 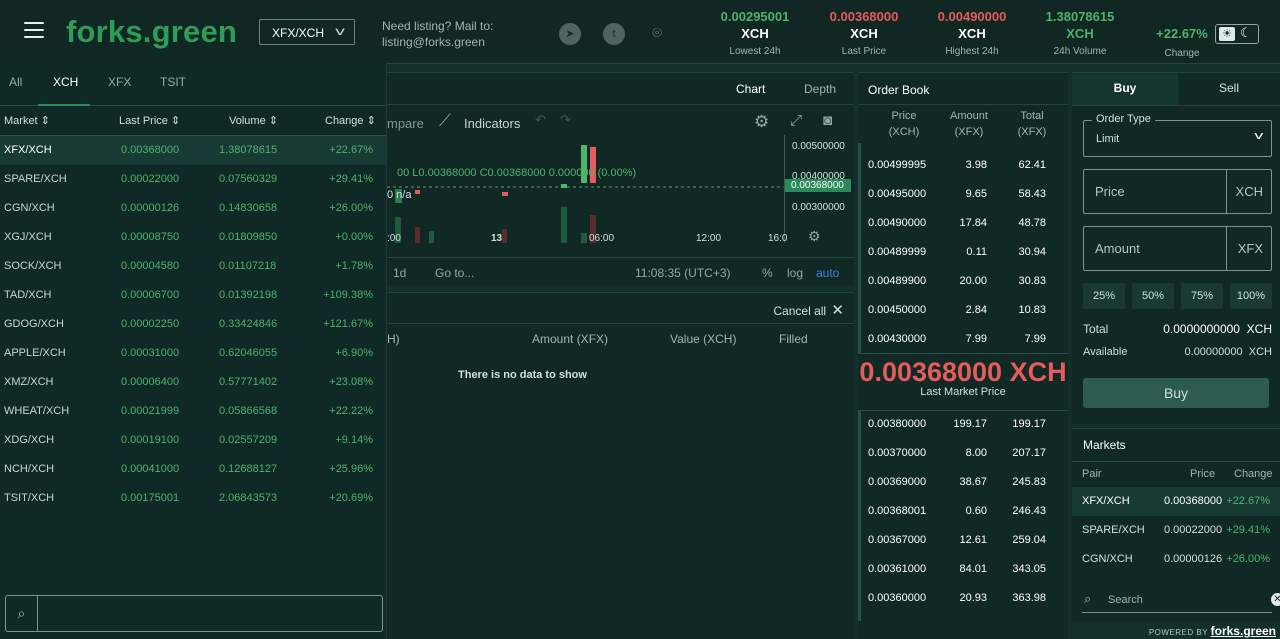 I want to click on market-row: XDG/XCH 0.00019100 0.02557209 +9.14%, so click(x=193, y=440).